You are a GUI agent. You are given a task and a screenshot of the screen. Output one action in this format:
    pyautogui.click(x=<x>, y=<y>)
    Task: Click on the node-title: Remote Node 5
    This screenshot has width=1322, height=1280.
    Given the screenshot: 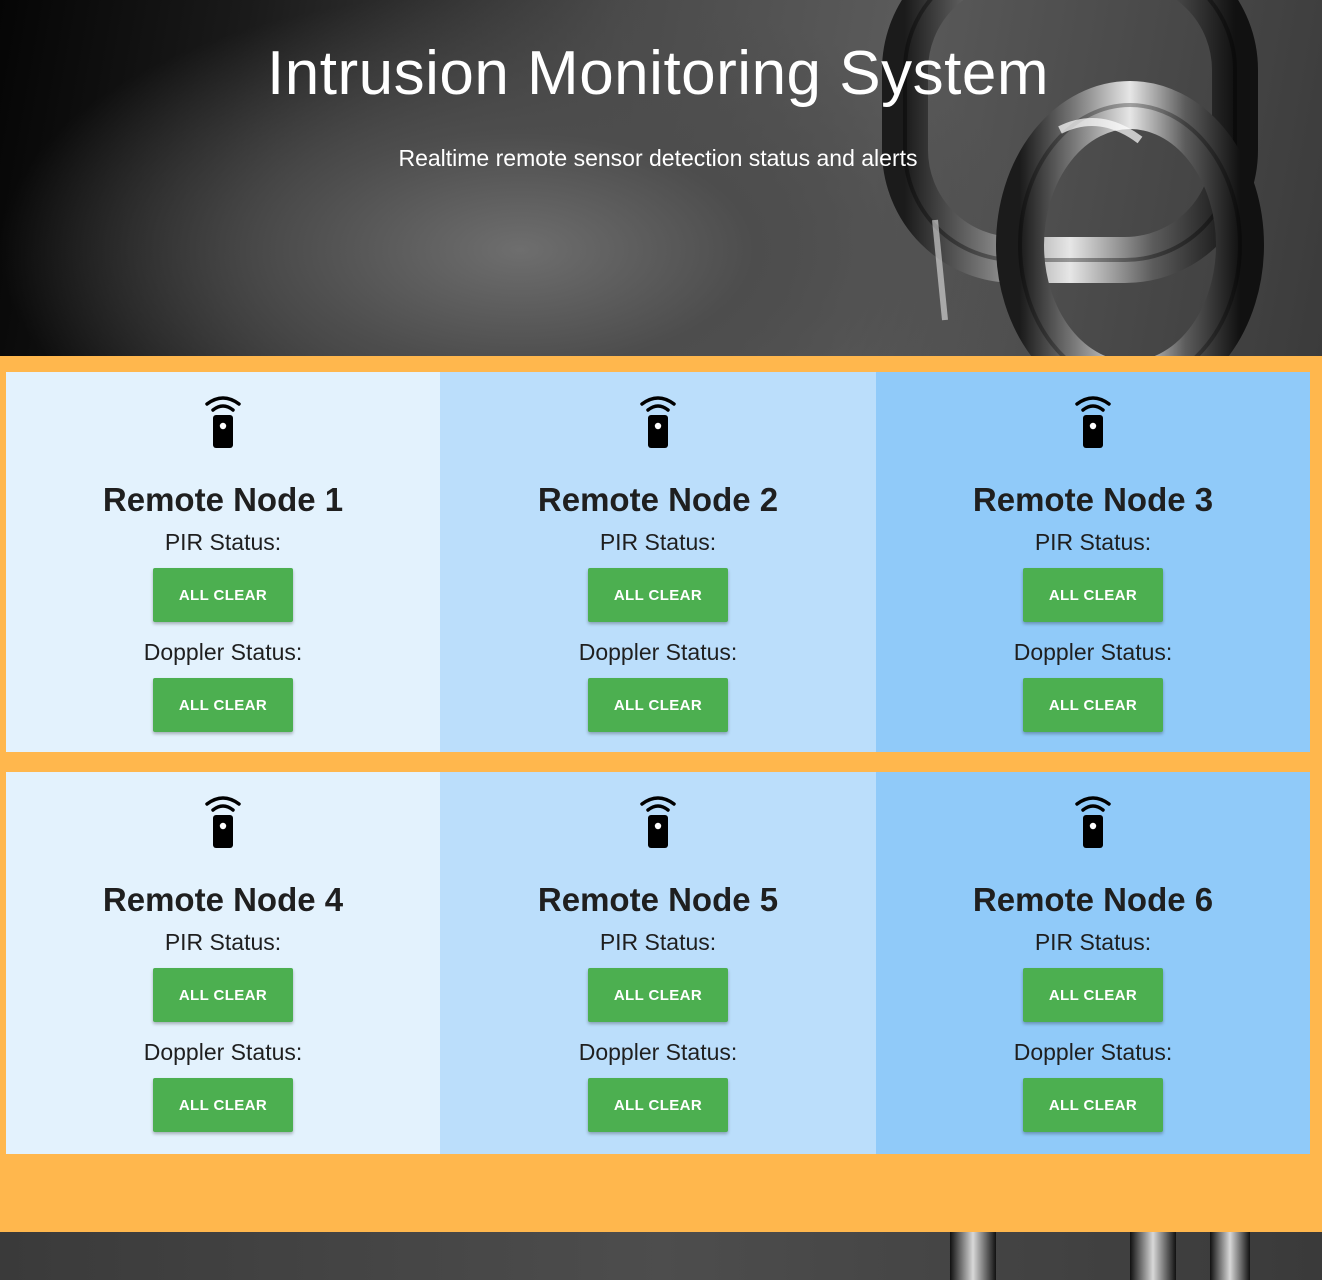 What is the action you would take?
    pyautogui.click(x=658, y=899)
    